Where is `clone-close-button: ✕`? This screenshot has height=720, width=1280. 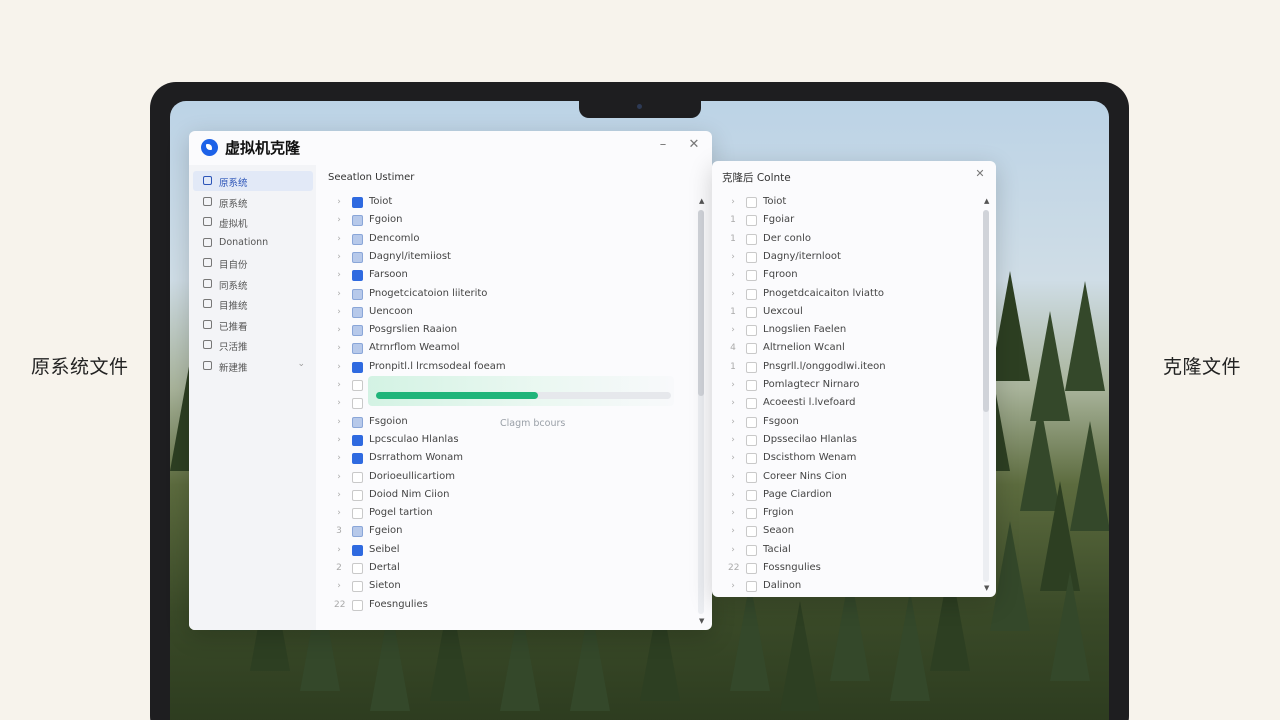
clone-close-button: ✕ is located at coordinates (980, 176).